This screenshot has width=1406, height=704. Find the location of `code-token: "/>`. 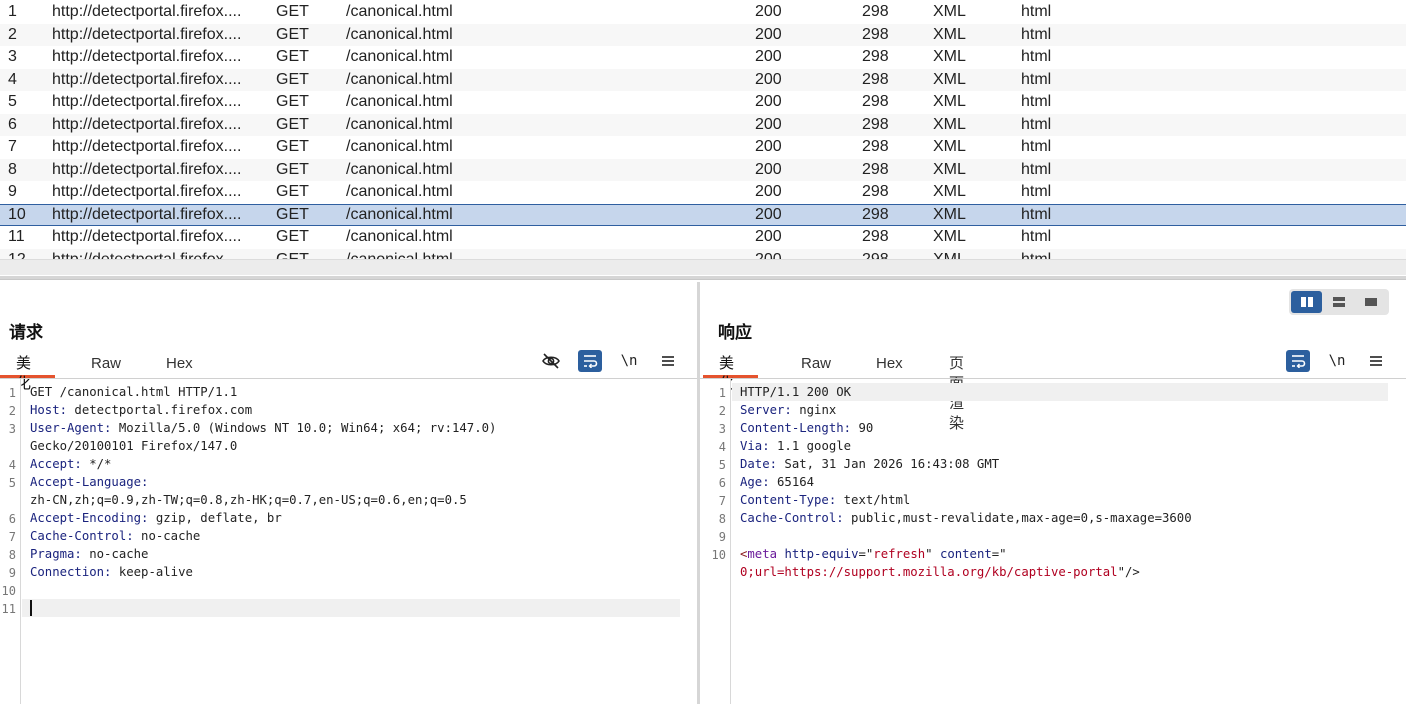

code-token: "/> is located at coordinates (1128, 572).